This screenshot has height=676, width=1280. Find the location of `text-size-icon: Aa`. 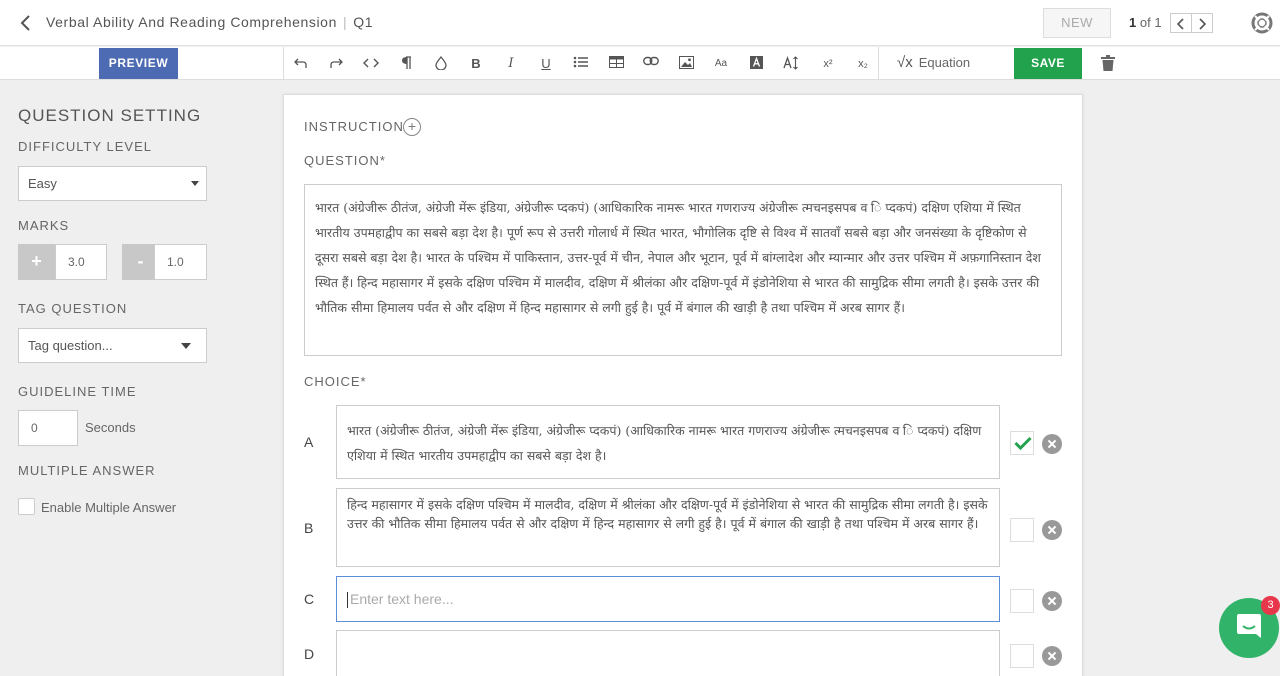

text-size-icon: Aa is located at coordinates (721, 64).